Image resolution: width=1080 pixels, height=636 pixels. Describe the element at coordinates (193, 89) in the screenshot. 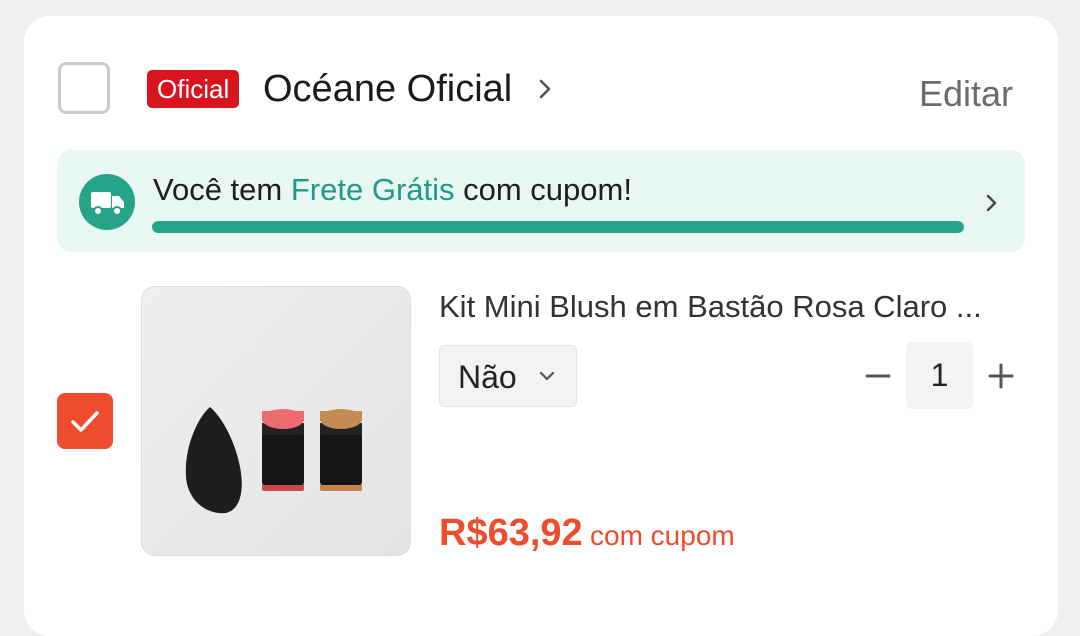

I see `official-badge: Oficial` at that location.